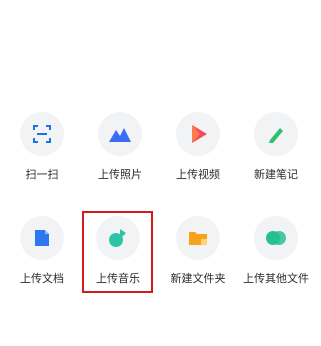  Describe the element at coordinates (117, 252) in the screenshot. I see `selection-highlight` at that location.